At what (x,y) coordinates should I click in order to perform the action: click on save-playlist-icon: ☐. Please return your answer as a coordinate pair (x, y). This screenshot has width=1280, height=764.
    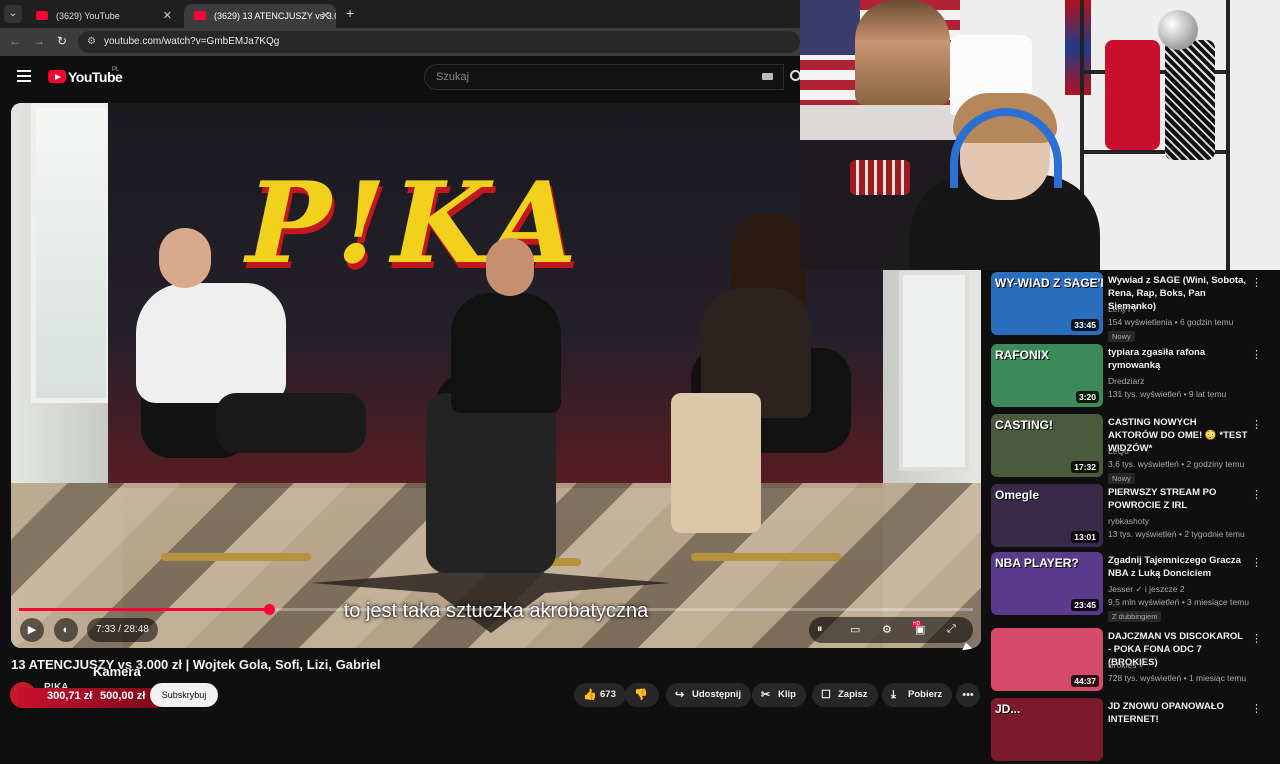
    Looking at the image, I should click on (826, 695).